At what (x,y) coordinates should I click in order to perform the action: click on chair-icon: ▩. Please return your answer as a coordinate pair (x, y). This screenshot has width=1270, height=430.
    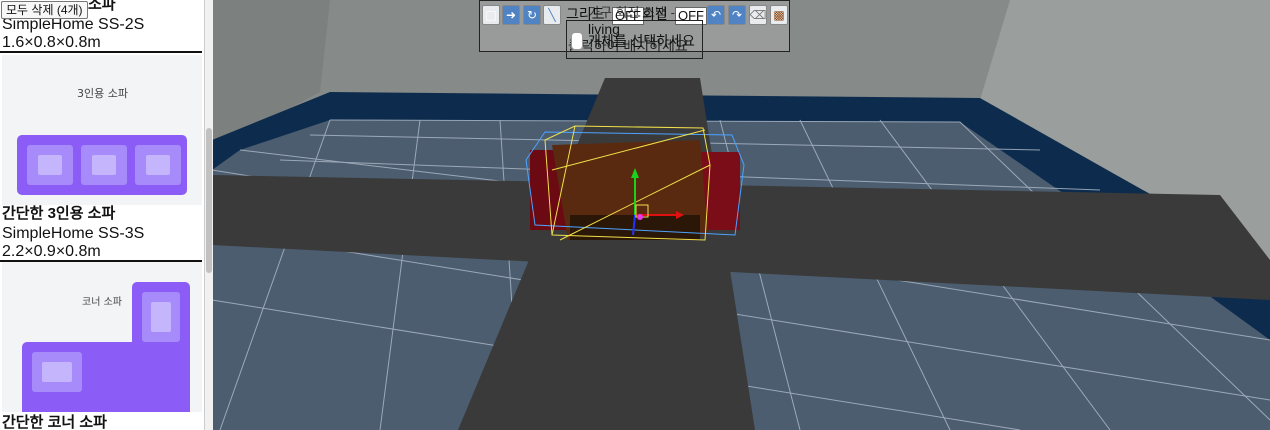
    Looking at the image, I should click on (779, 15).